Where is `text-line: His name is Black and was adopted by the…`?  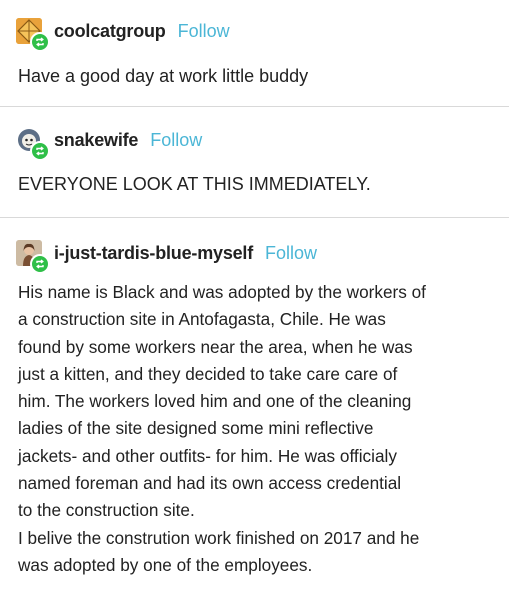 text-line: His name is Black and was adopted by the… is located at coordinates (222, 292).